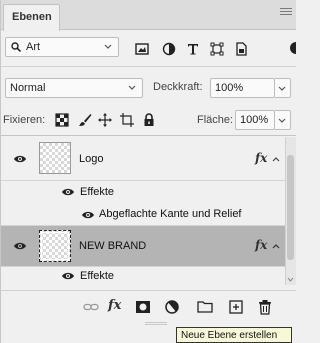  Describe the element at coordinates (236, 307) in the screenshot. I see `new-layer-icon` at that location.